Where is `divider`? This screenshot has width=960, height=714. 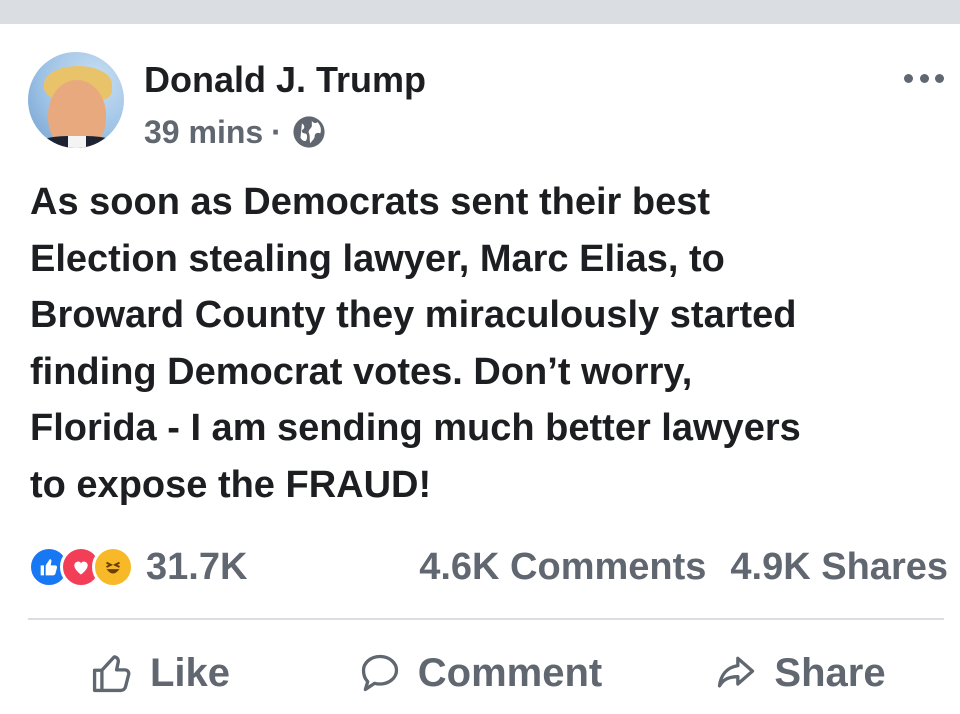
divider is located at coordinates (486, 619).